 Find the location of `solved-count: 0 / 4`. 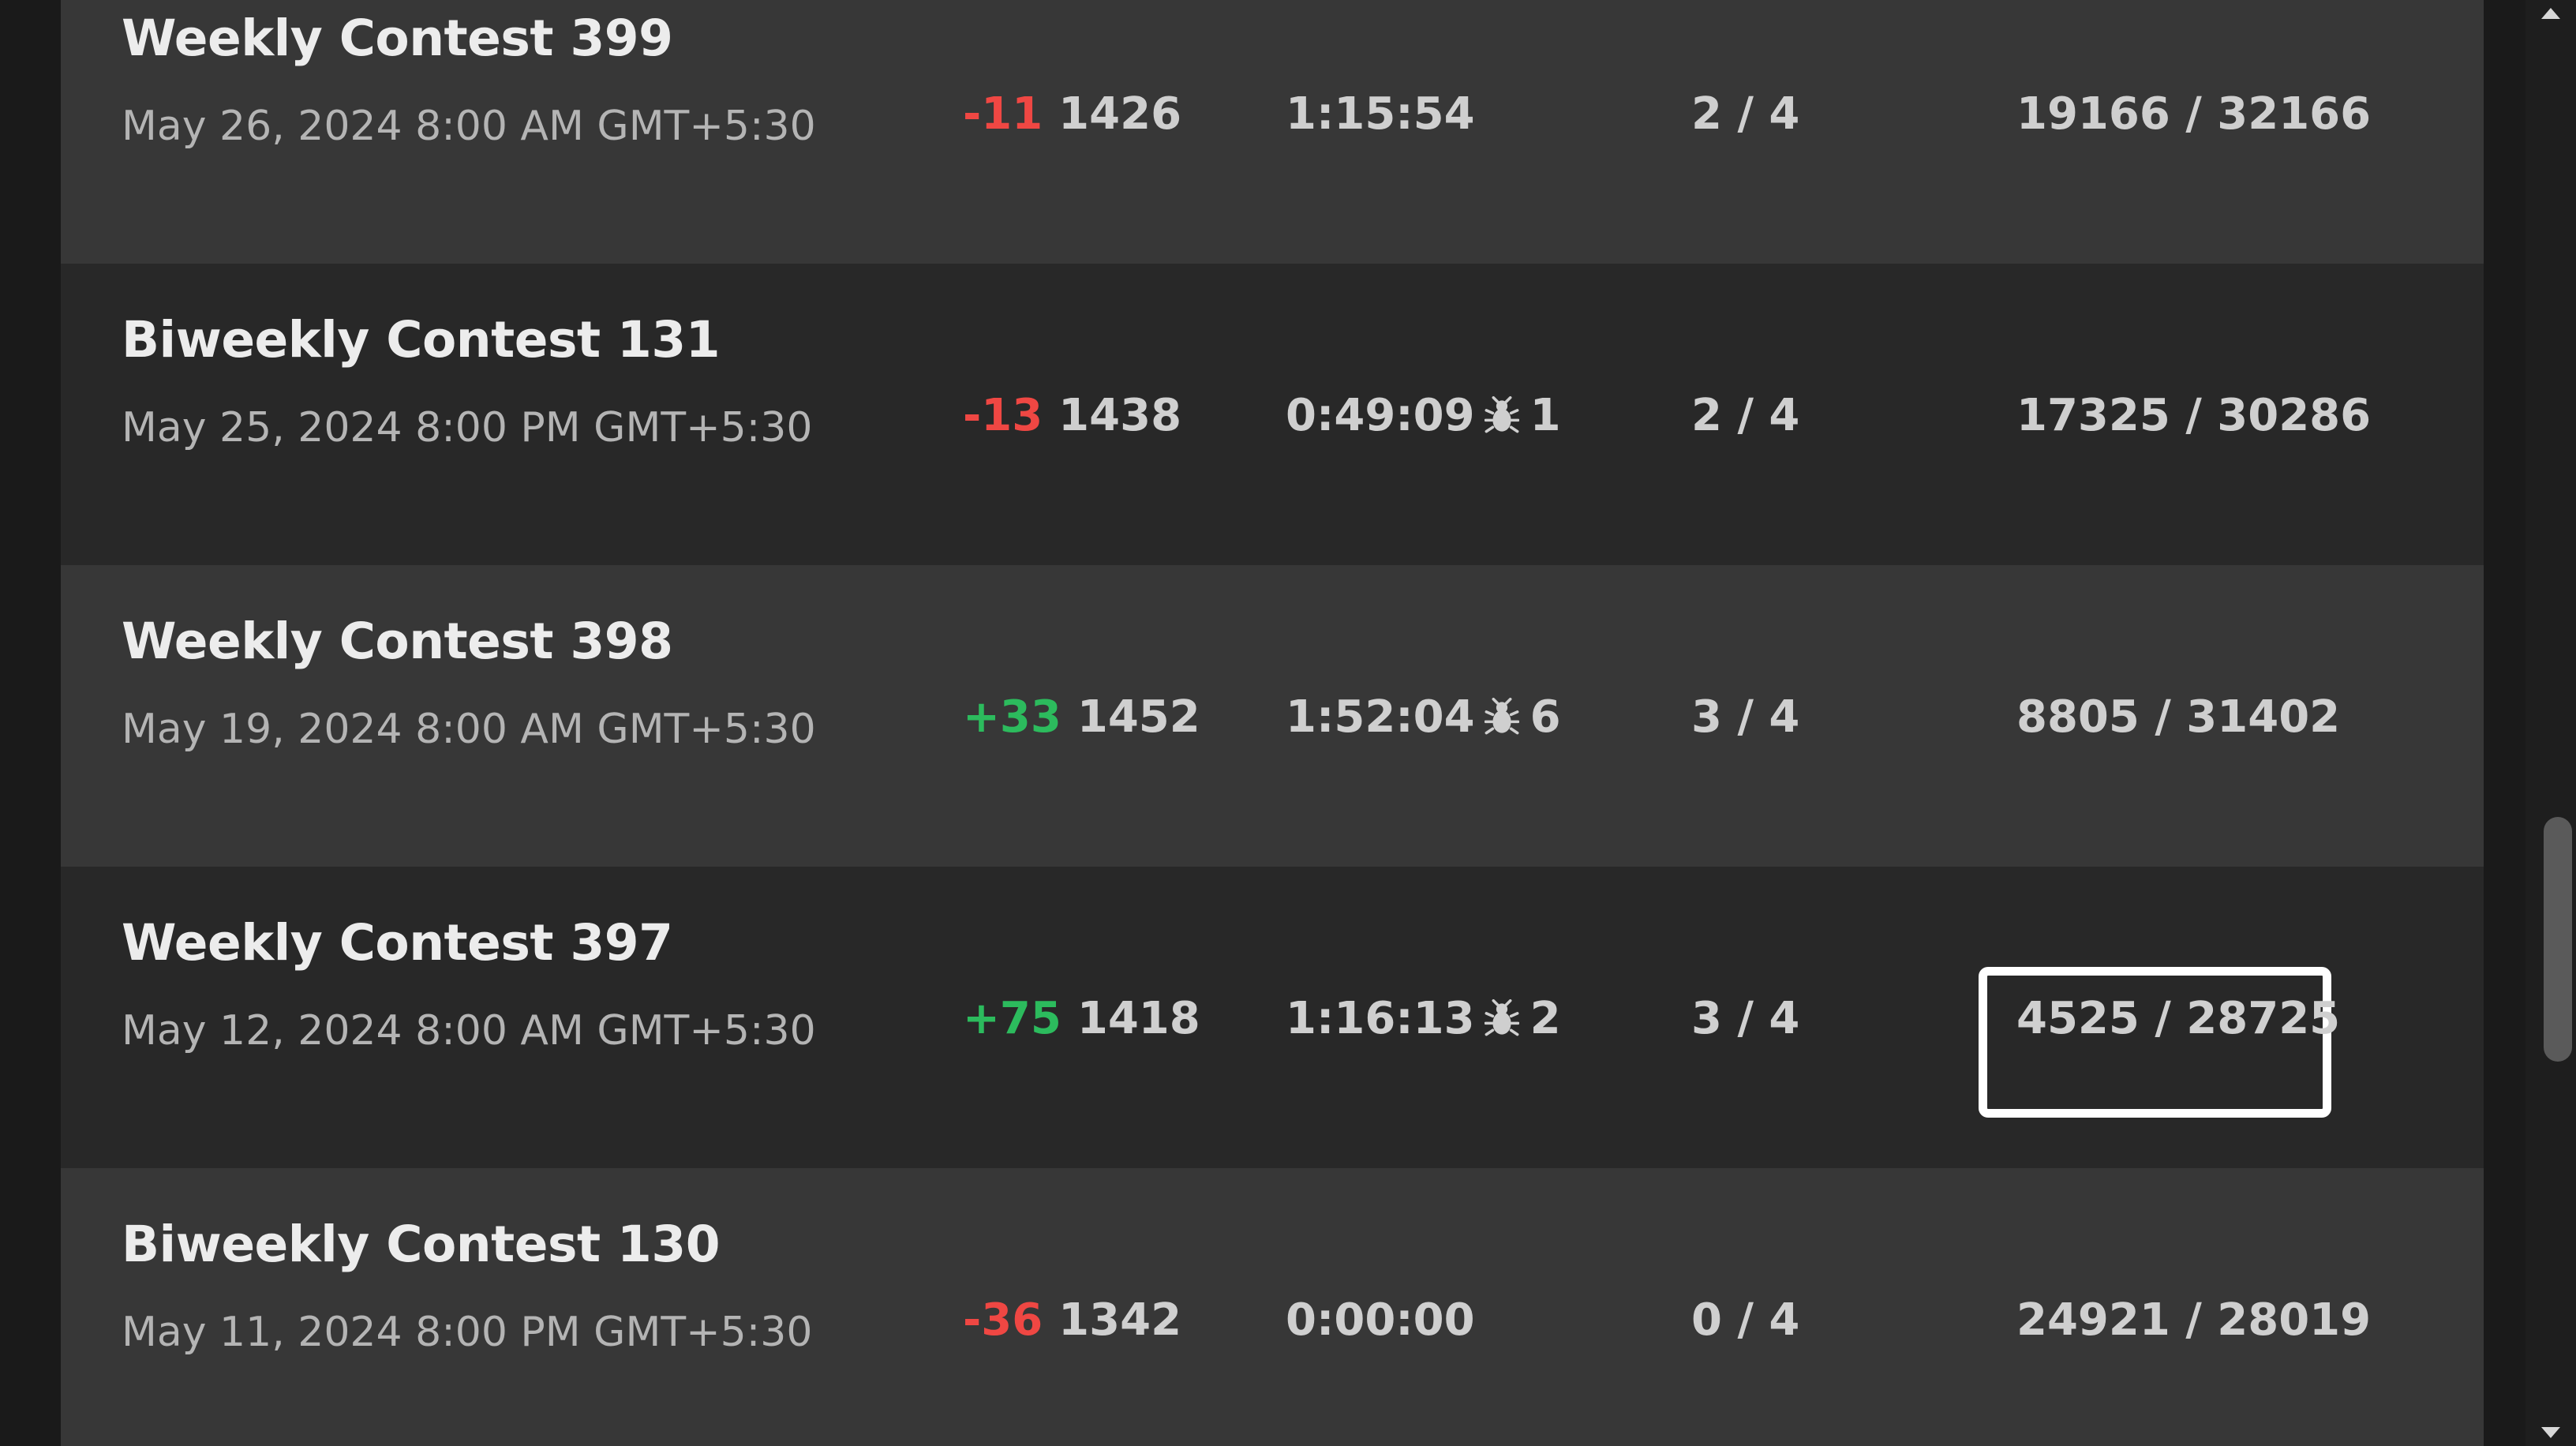

solved-count: 0 / 4 is located at coordinates (1745, 1320).